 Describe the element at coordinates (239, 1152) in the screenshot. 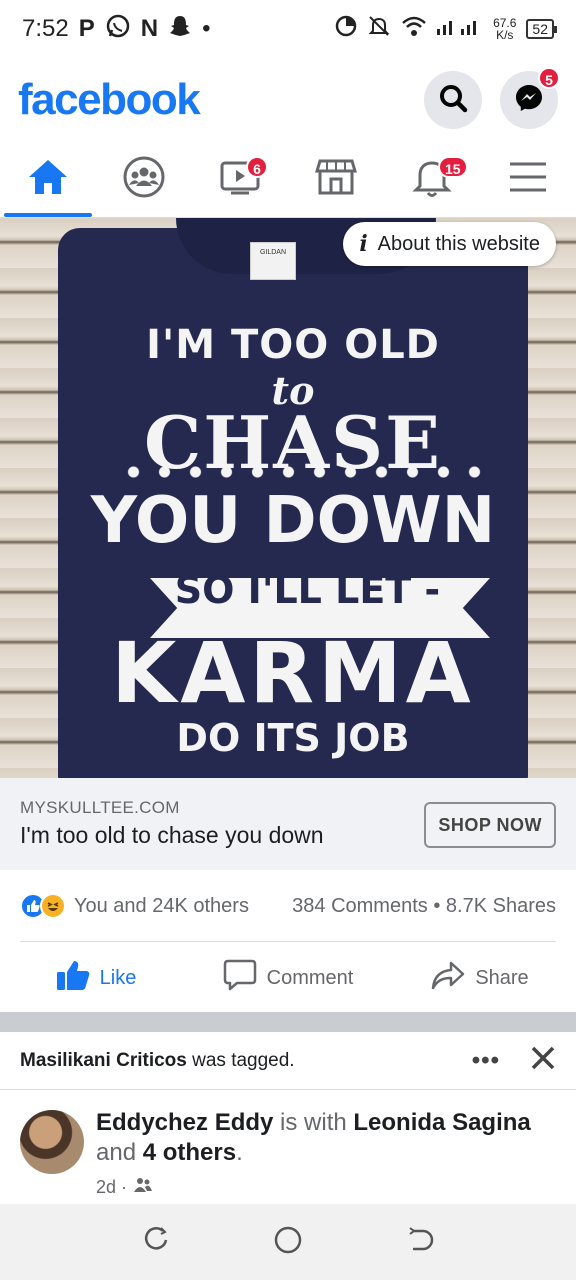

I see `period-text: .` at that location.